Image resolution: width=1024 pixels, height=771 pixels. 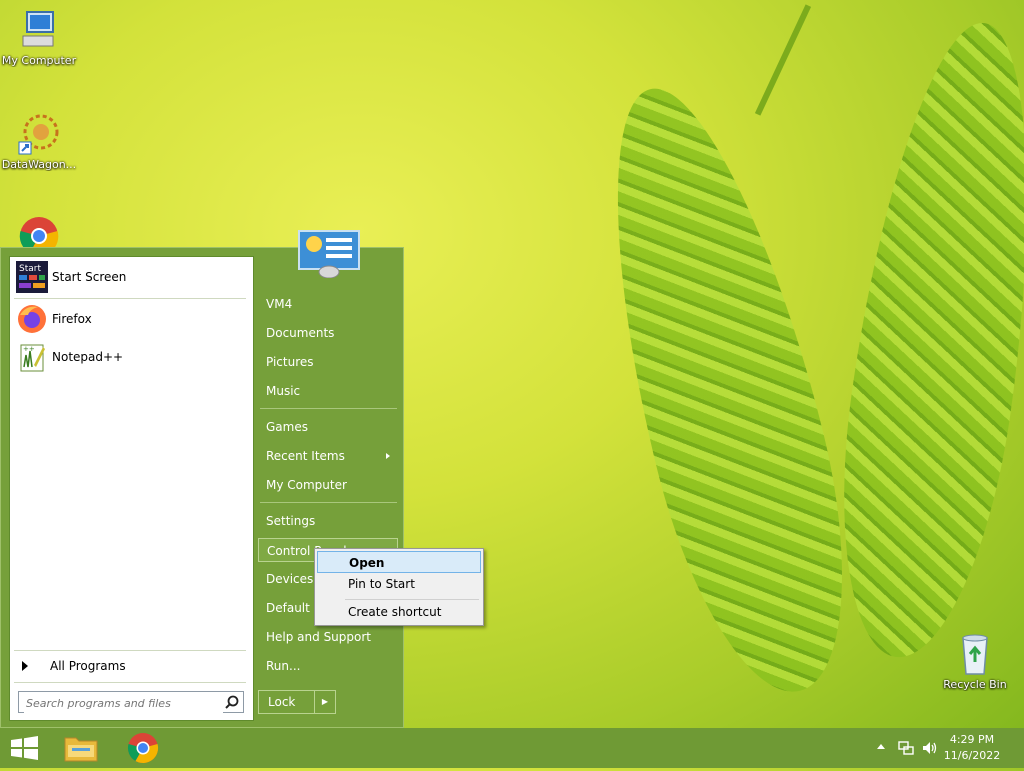 I want to click on start-right-games: Games, so click(x=328, y=427).